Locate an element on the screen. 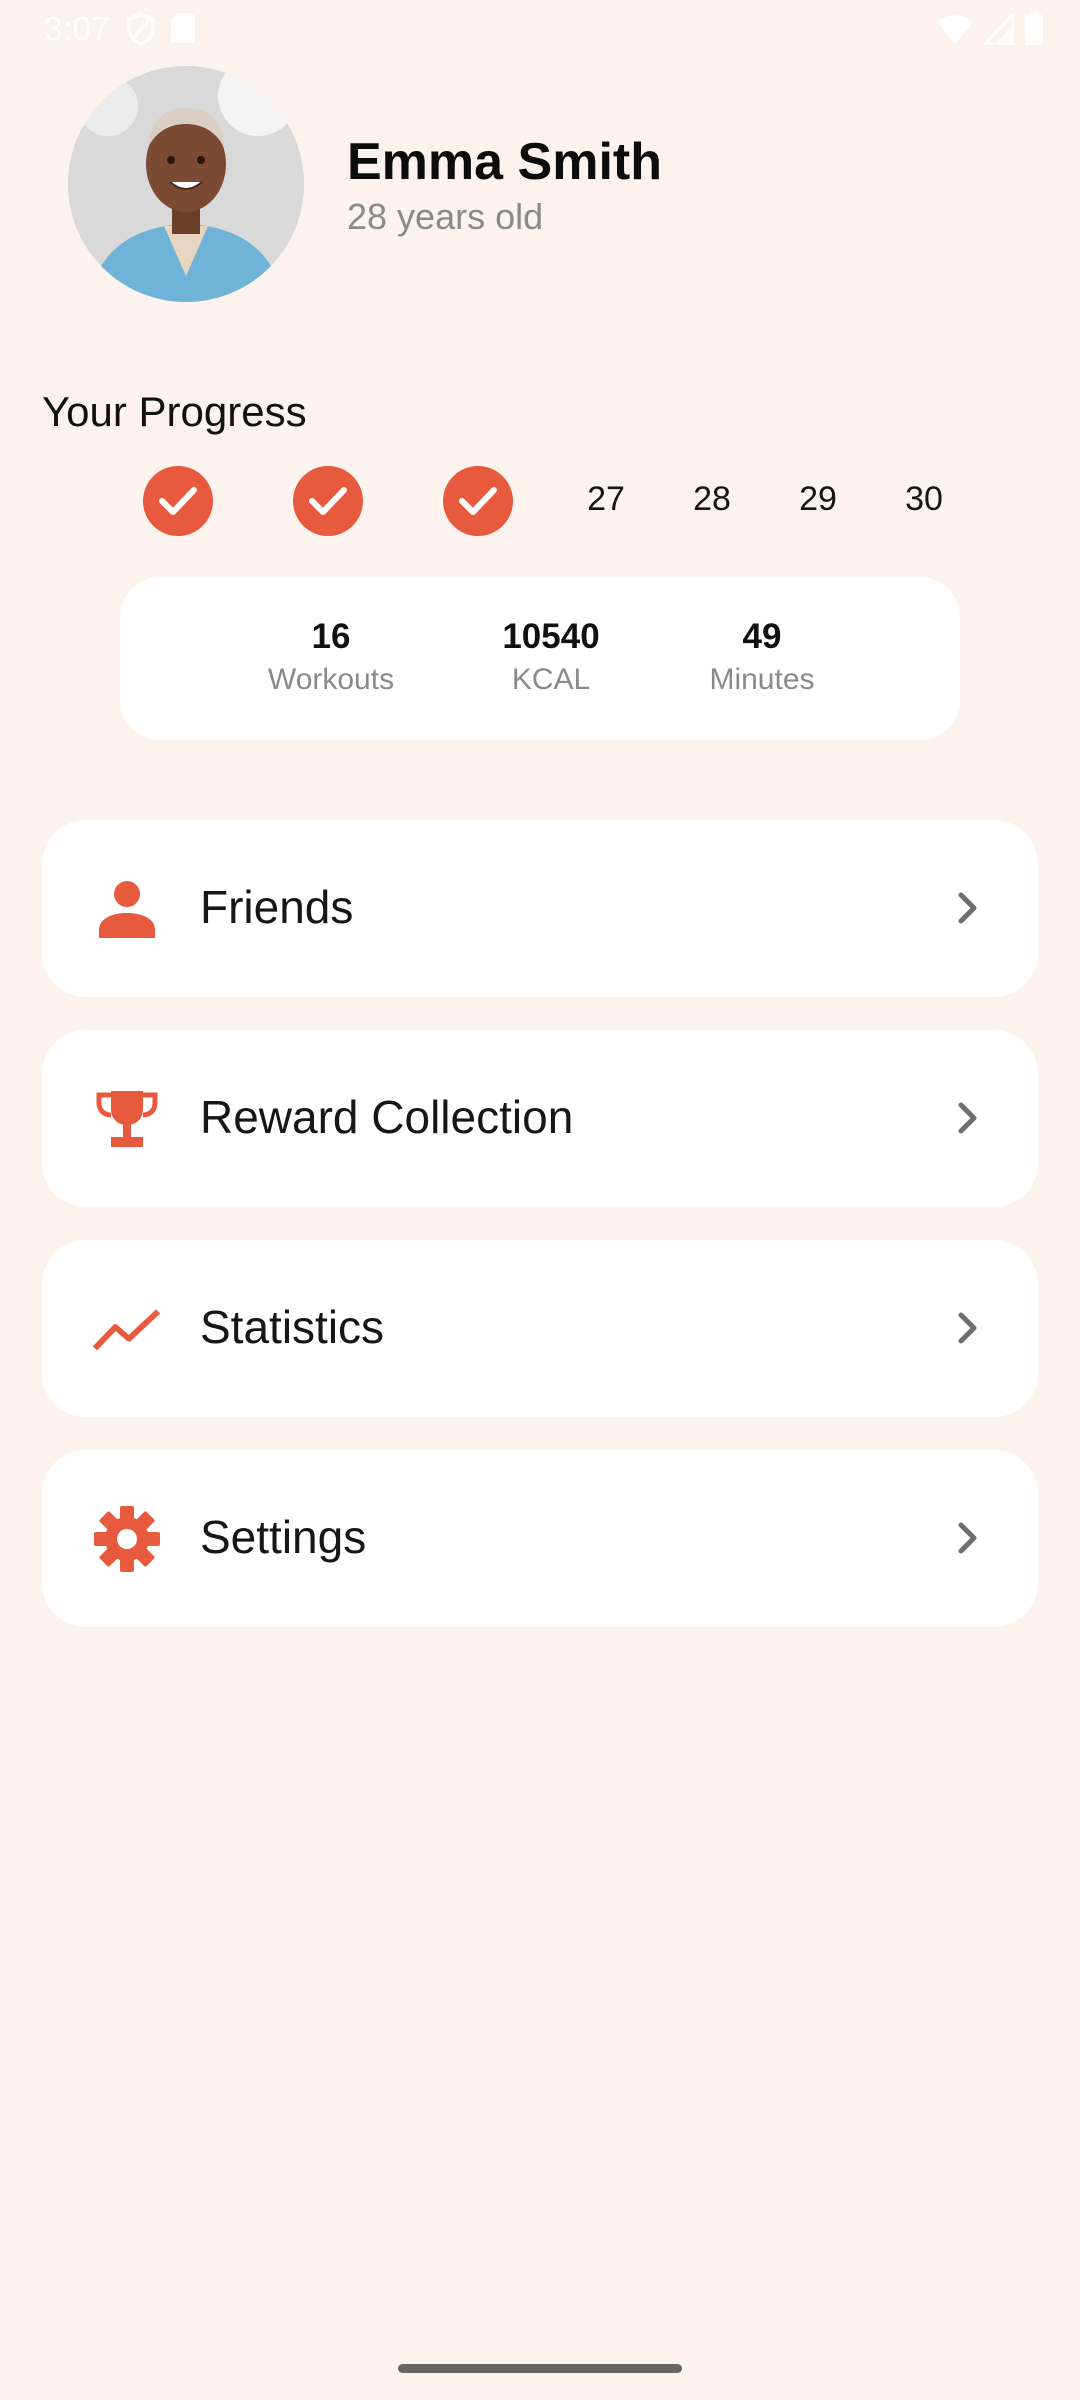 The width and height of the screenshot is (1080, 2400). stat-value: 16 is located at coordinates (331, 636).